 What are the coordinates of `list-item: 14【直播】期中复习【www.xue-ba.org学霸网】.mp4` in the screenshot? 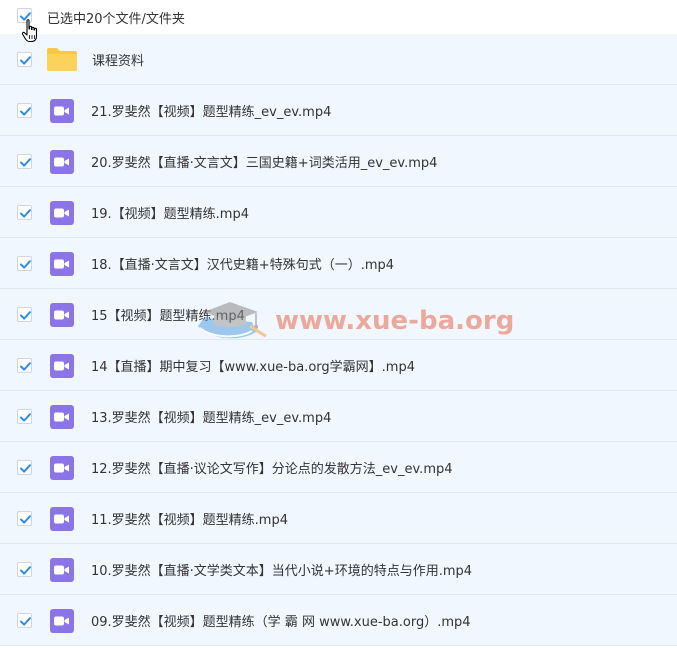 It's located at (338, 365).